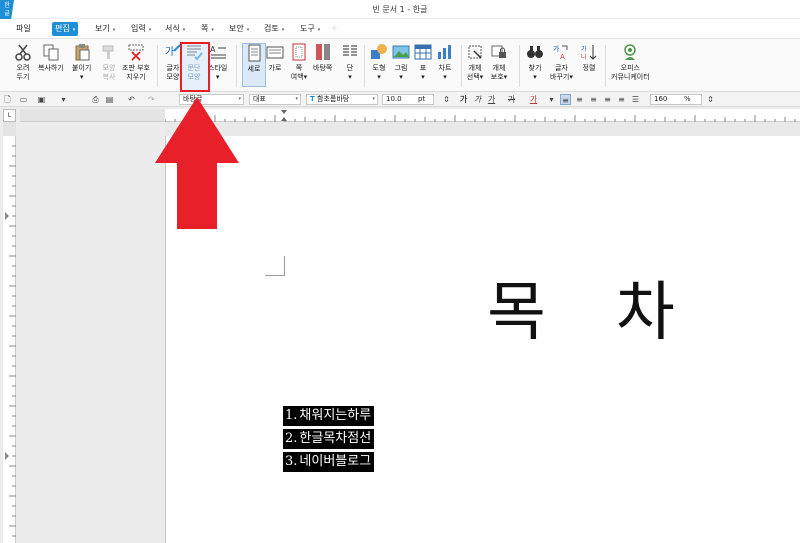 The height and width of the screenshot is (543, 800). What do you see at coordinates (408, 99) in the screenshot?
I see `font-size-input: 10.0 pt` at bounding box center [408, 99].